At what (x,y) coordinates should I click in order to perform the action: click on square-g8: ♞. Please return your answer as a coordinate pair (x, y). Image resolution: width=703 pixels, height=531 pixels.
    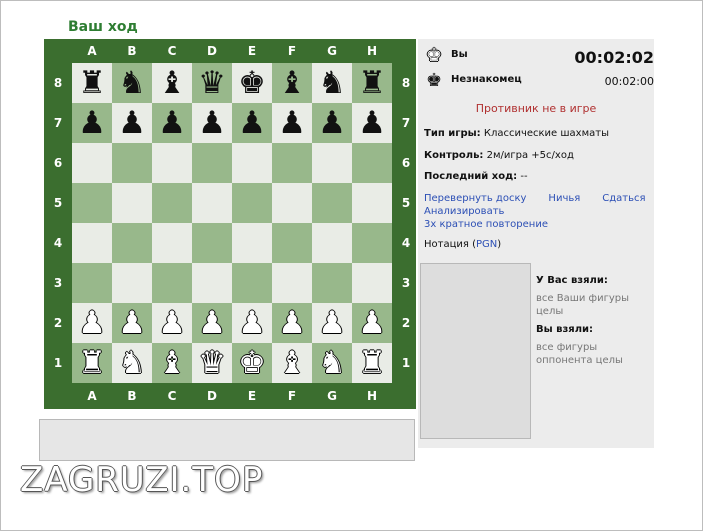
    Looking at the image, I should click on (332, 83).